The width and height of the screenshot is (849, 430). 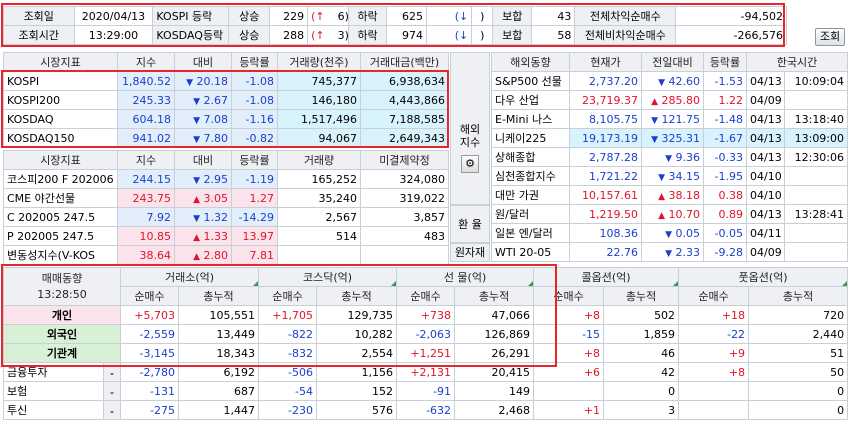 I want to click on kospi-up-label: 상승, so click(x=249, y=16).